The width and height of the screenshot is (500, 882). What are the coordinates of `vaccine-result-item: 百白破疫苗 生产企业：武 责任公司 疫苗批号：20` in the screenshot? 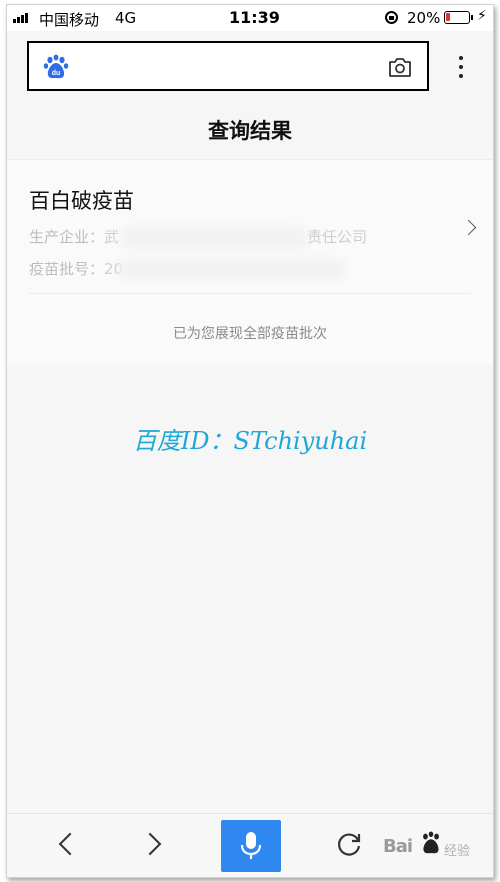 It's located at (250, 230).